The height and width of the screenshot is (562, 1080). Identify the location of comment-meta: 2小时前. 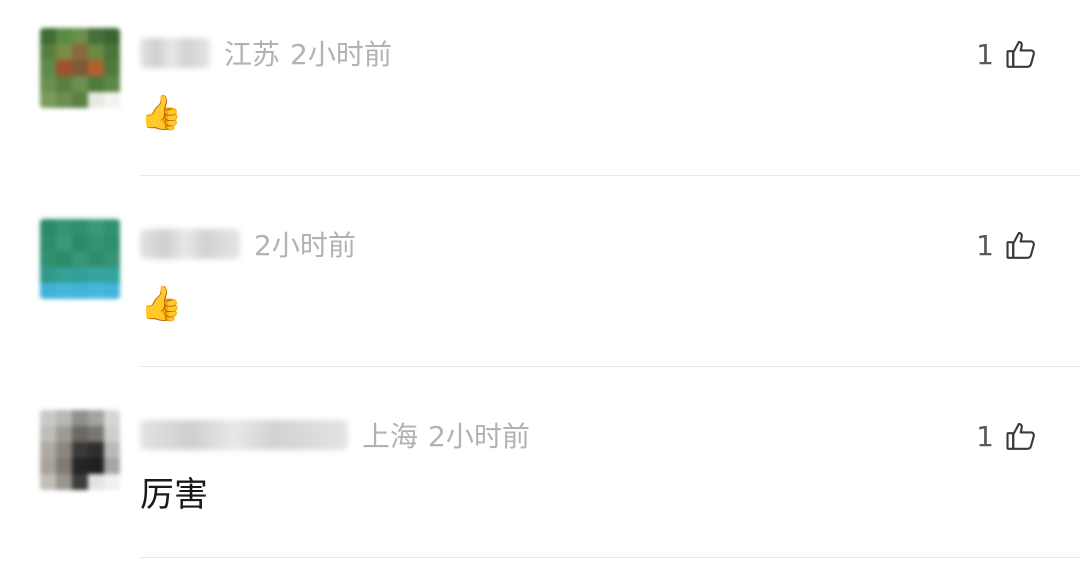
(253, 244).